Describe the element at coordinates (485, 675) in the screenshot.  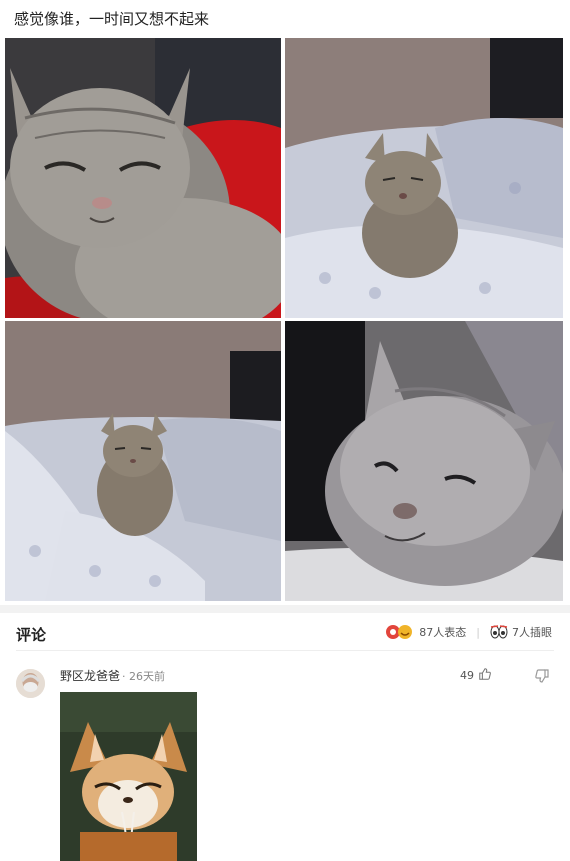
I see `thumbs-up-icon` at that location.